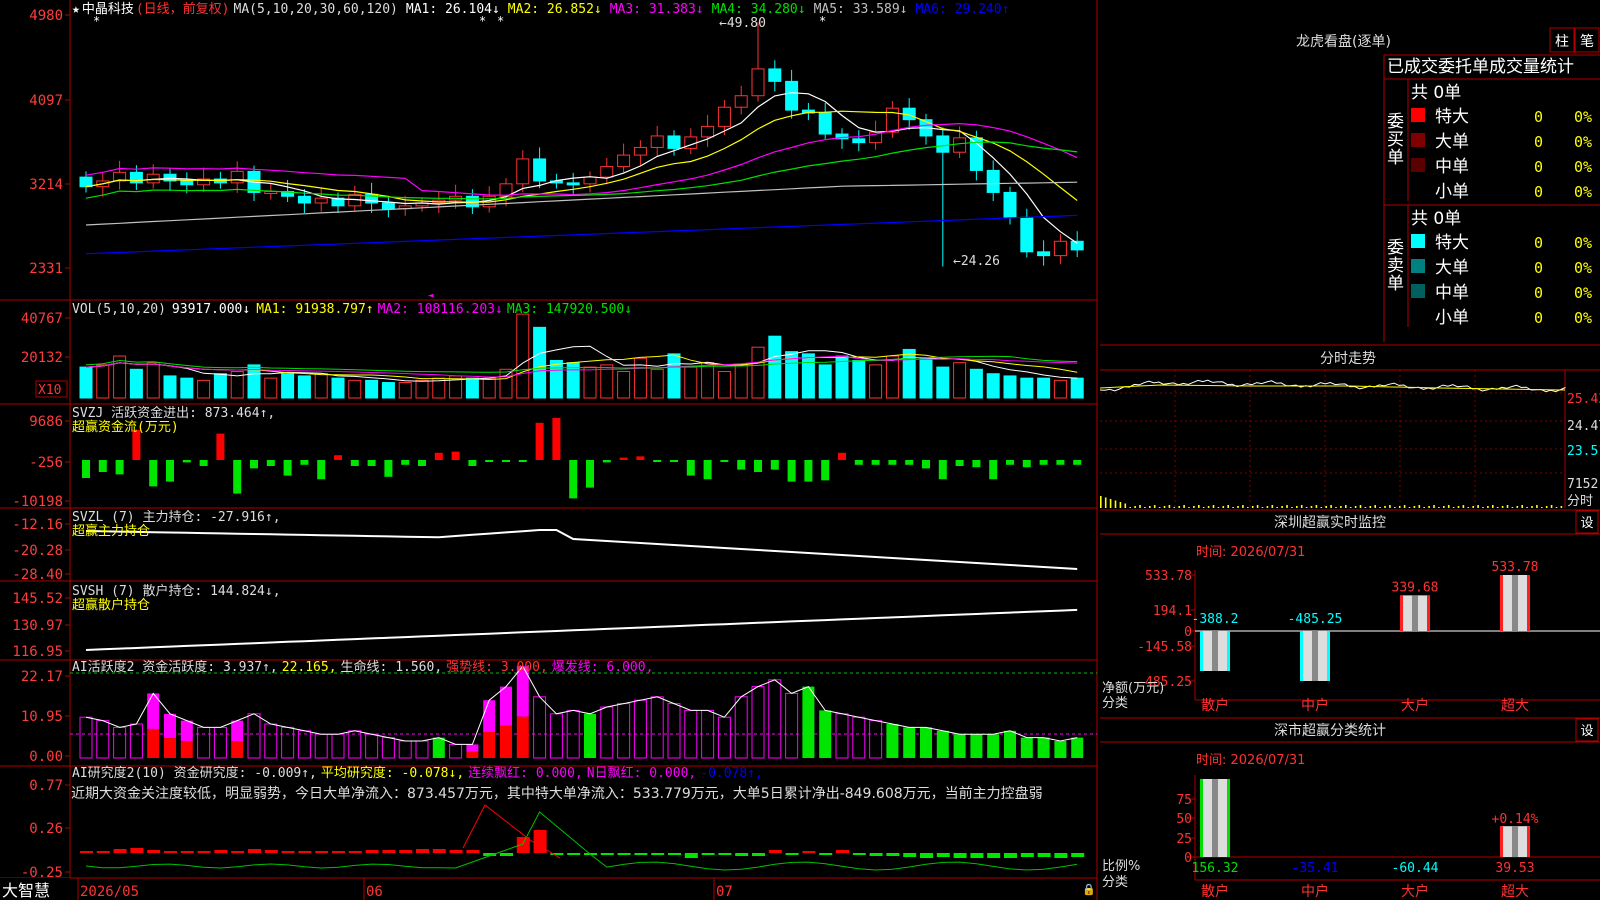  What do you see at coordinates (392, 773) in the screenshot?
I see `ai2-avg: 平均研究度: -0.078↓,` at bounding box center [392, 773].